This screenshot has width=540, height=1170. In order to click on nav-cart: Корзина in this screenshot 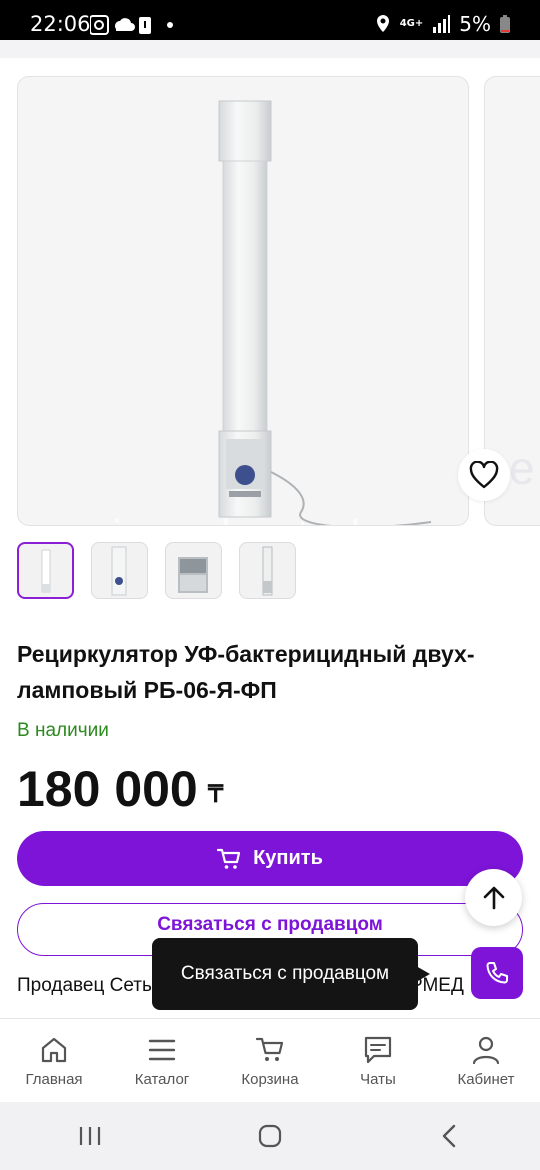, I will do `click(270, 1061)`.